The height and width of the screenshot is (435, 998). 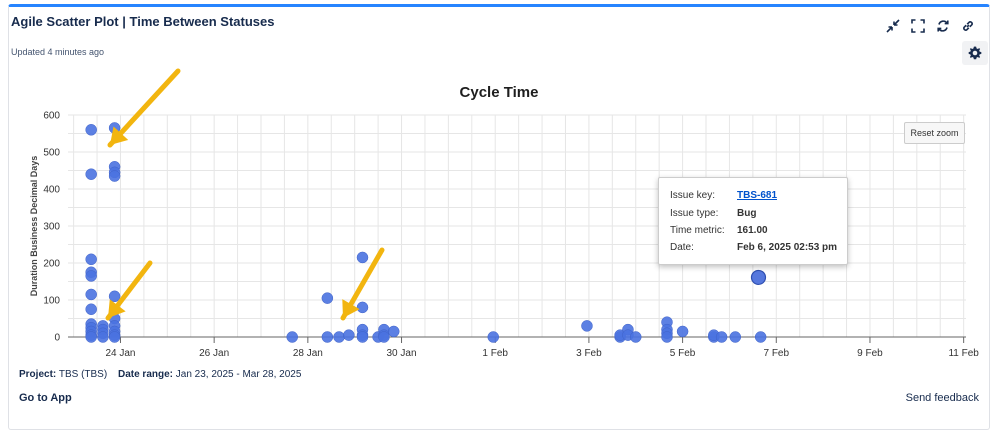 I want to click on send-feedback-link: Send feedback, so click(x=942, y=398).